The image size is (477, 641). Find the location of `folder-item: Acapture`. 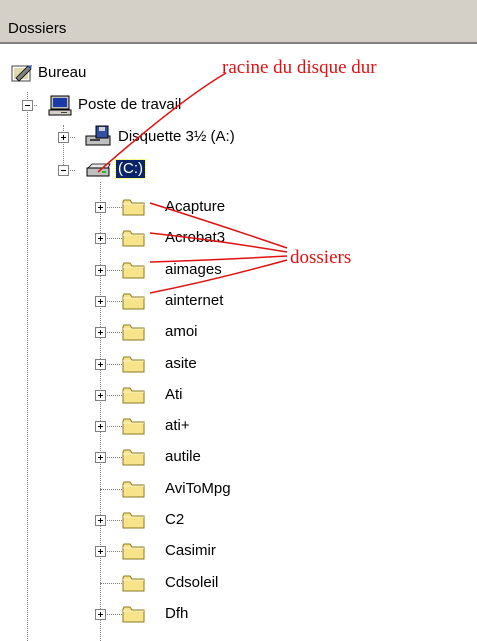

folder-item: Acapture is located at coordinates (238, 211).